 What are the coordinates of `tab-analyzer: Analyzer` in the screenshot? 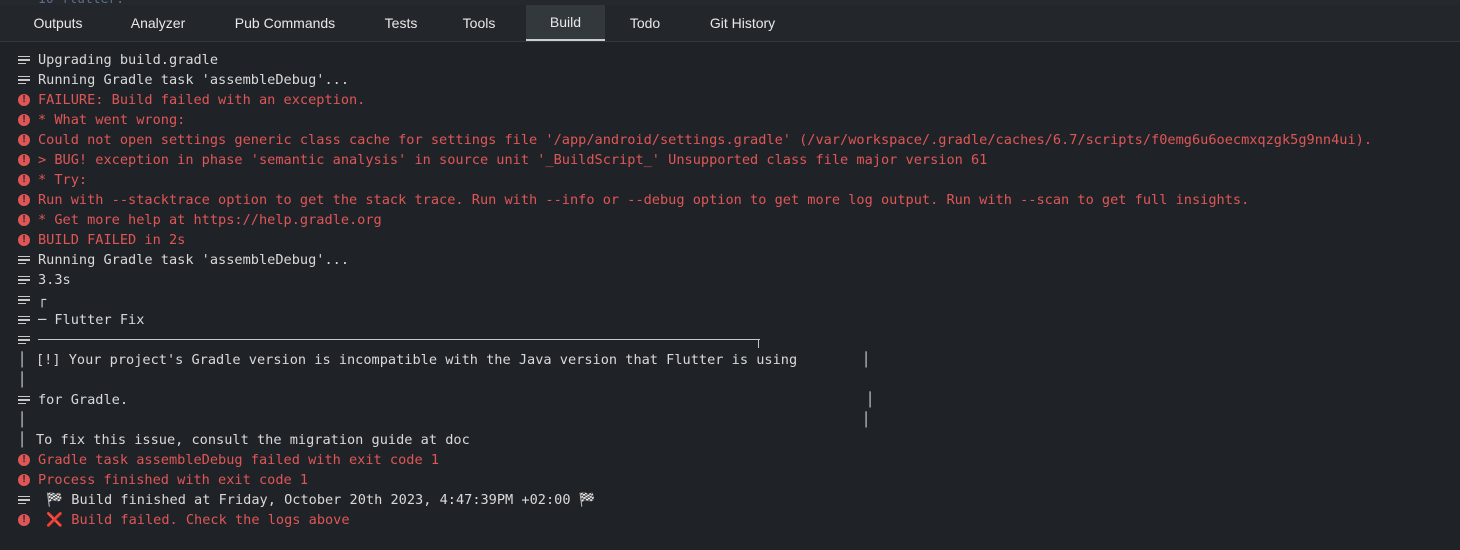 It's located at (158, 23).